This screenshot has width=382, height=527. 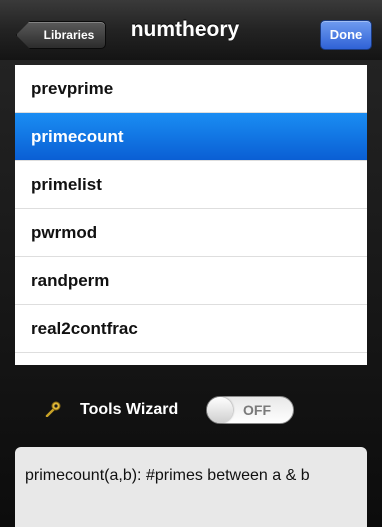 What do you see at coordinates (191, 487) in the screenshot?
I see `function-description: primecount(a,b): #primes between a & b` at bounding box center [191, 487].